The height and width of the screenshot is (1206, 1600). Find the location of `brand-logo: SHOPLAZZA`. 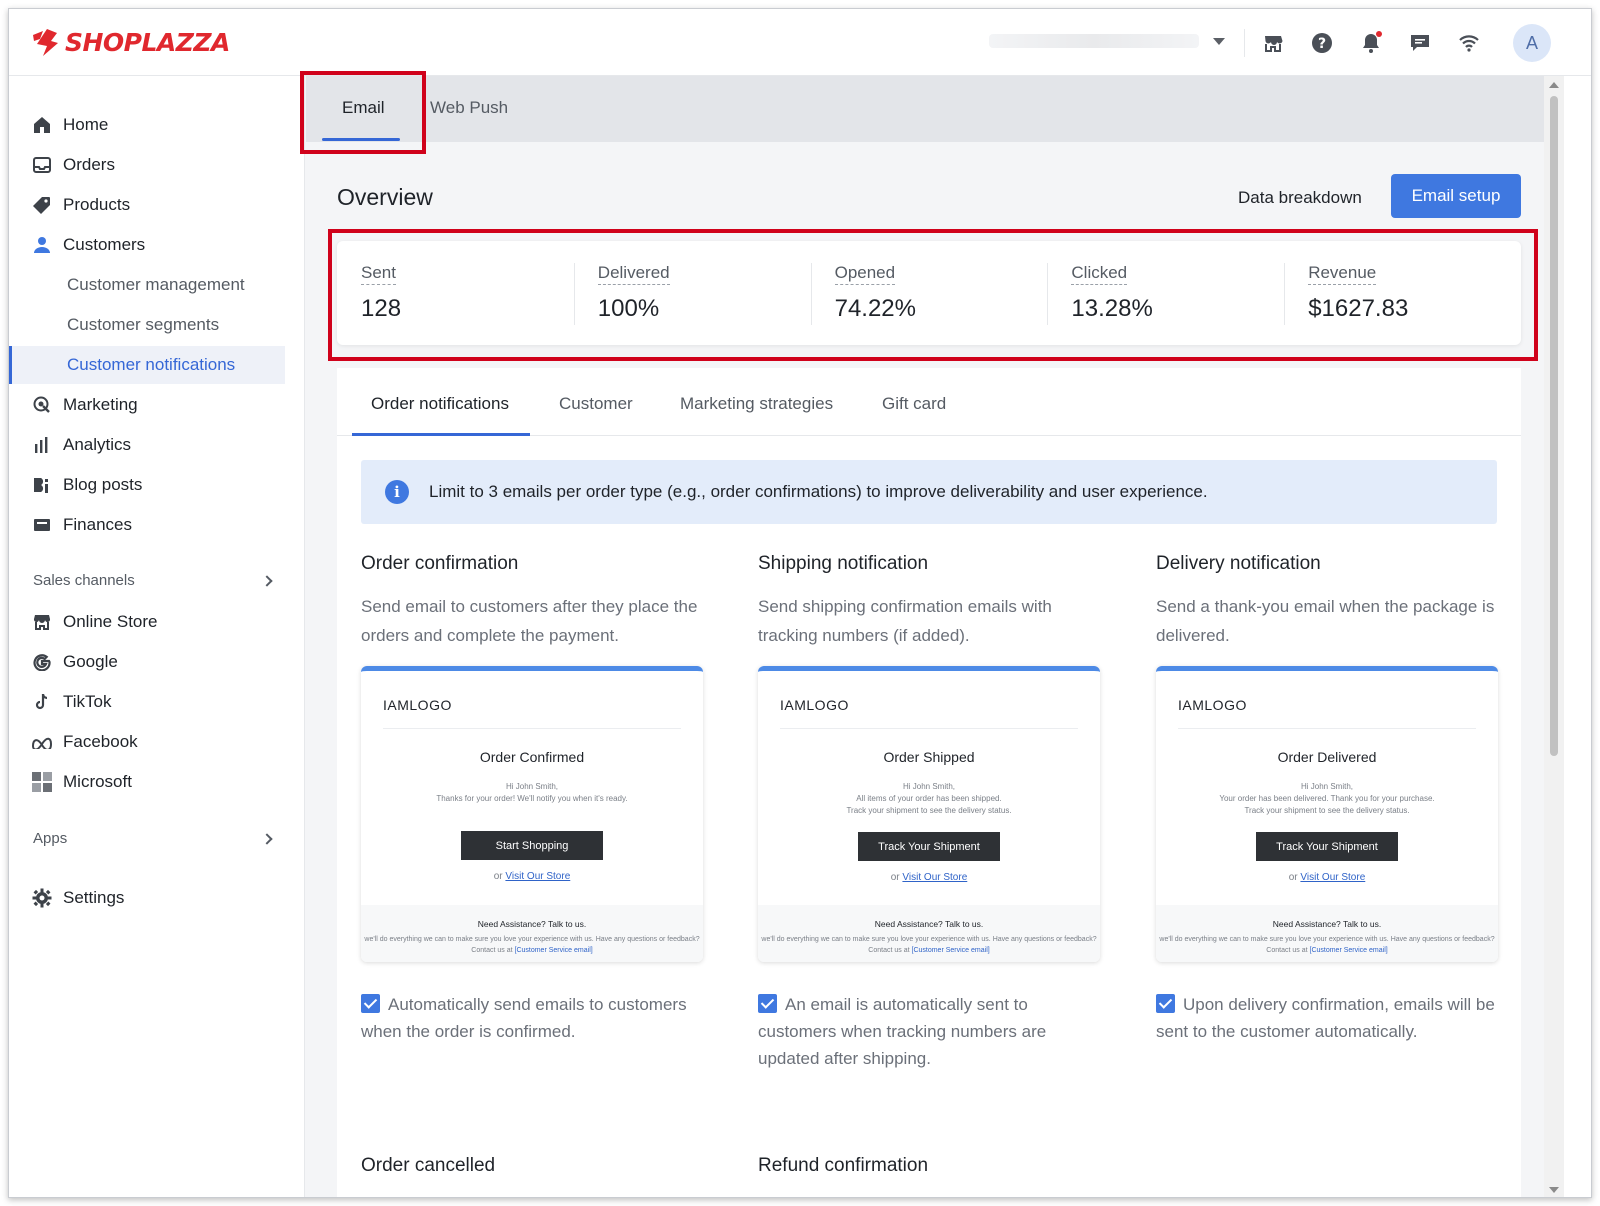

brand-logo: SHOPLAZZA is located at coordinates (130, 42).